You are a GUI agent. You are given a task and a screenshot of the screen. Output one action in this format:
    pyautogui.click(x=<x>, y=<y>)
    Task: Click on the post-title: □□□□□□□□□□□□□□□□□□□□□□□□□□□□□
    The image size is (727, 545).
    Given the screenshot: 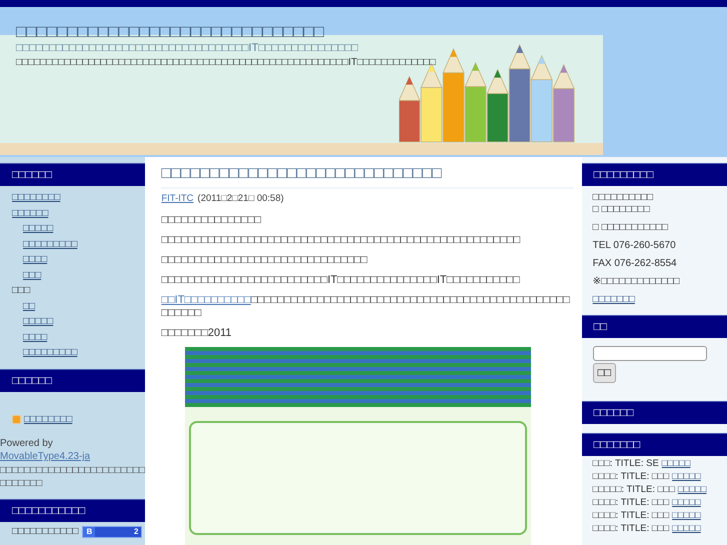 What is the action you would take?
    pyautogui.click(x=367, y=176)
    